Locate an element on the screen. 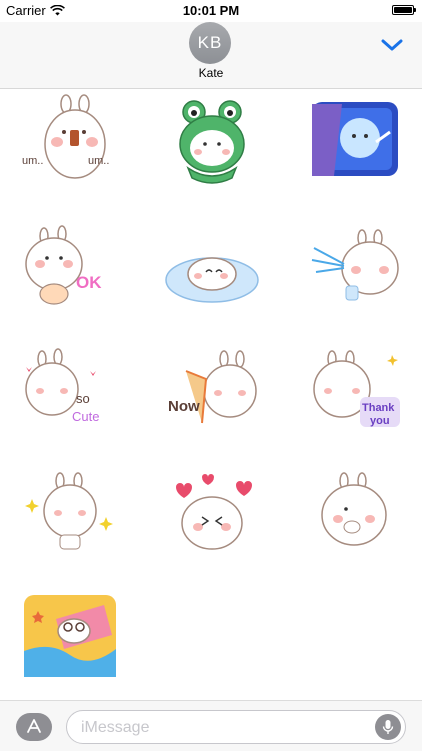 This screenshot has height=751, width=422. status-time: 10:01 PM is located at coordinates (211, 10).